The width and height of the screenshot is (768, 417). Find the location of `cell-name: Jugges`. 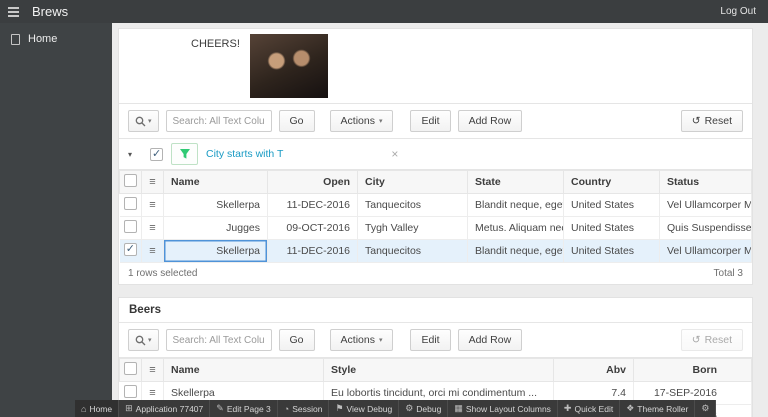

cell-name: Jugges is located at coordinates (215, 228).